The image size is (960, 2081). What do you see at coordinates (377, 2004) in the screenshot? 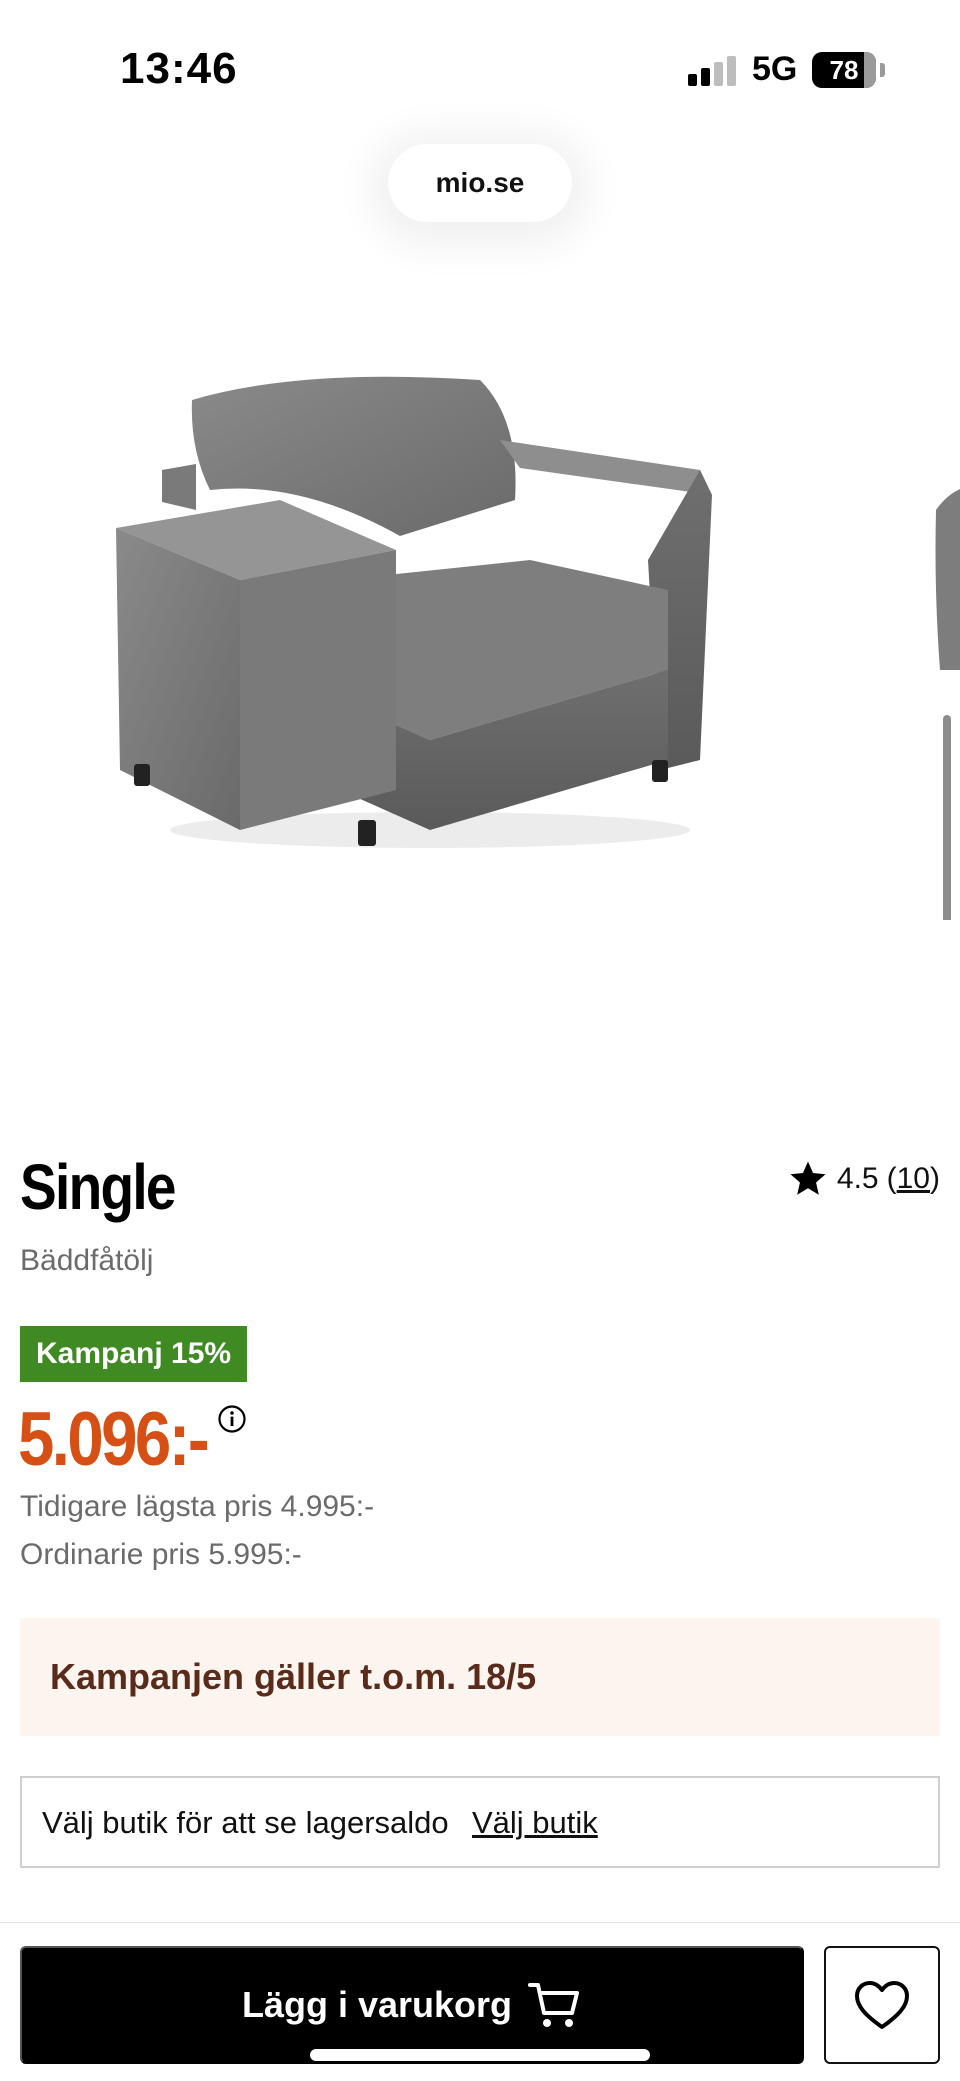
I see `add-to-cart-label: Lägg i varukorg` at bounding box center [377, 2004].